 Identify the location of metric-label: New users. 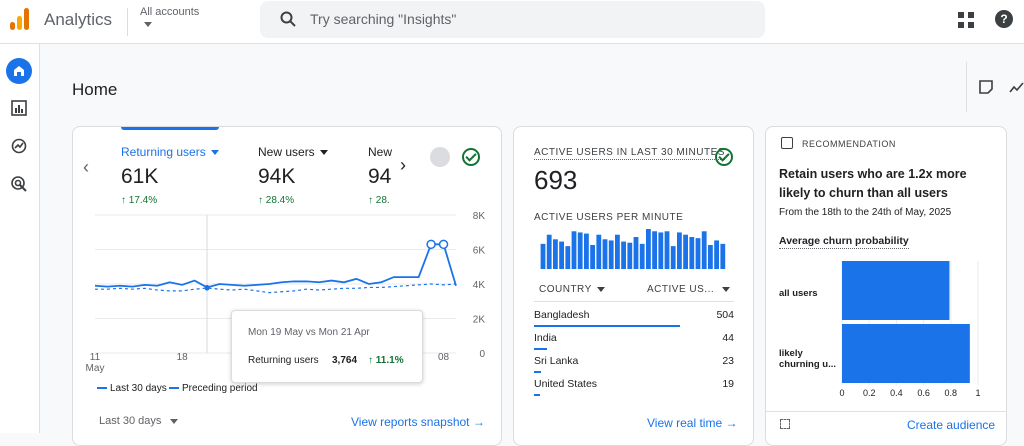
(286, 152).